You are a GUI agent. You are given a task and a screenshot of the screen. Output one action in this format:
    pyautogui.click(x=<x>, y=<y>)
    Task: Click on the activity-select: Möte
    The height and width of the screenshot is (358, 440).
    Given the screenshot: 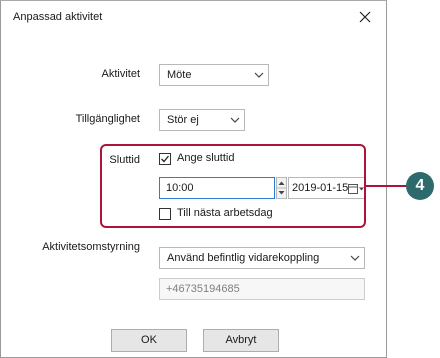 What is the action you would take?
    pyautogui.click(x=214, y=75)
    